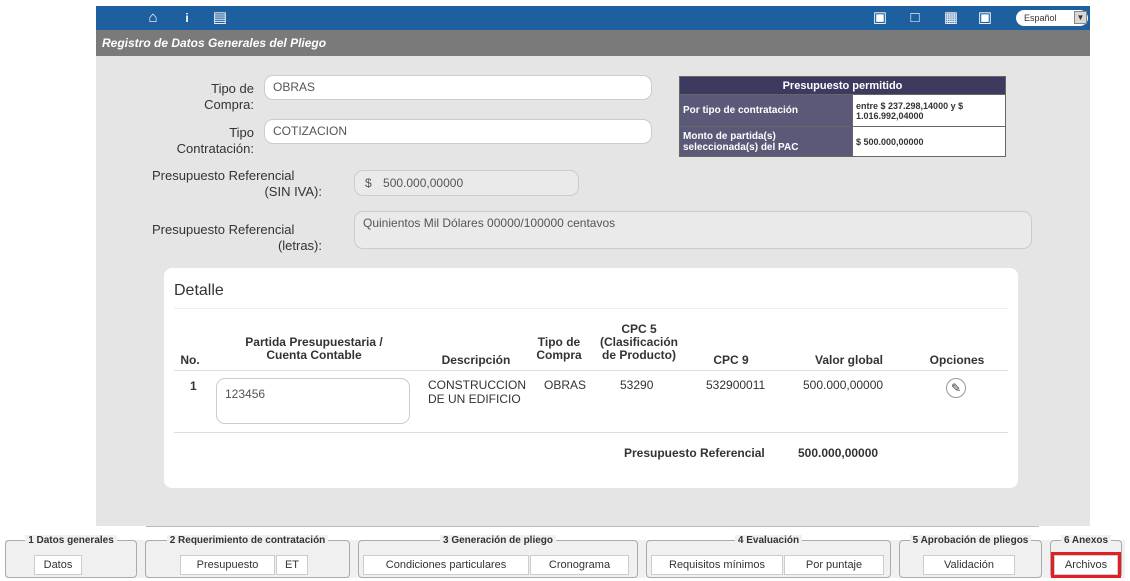 The width and height of the screenshot is (1130, 581). I want to click on language-value: Español, so click(1040, 18).